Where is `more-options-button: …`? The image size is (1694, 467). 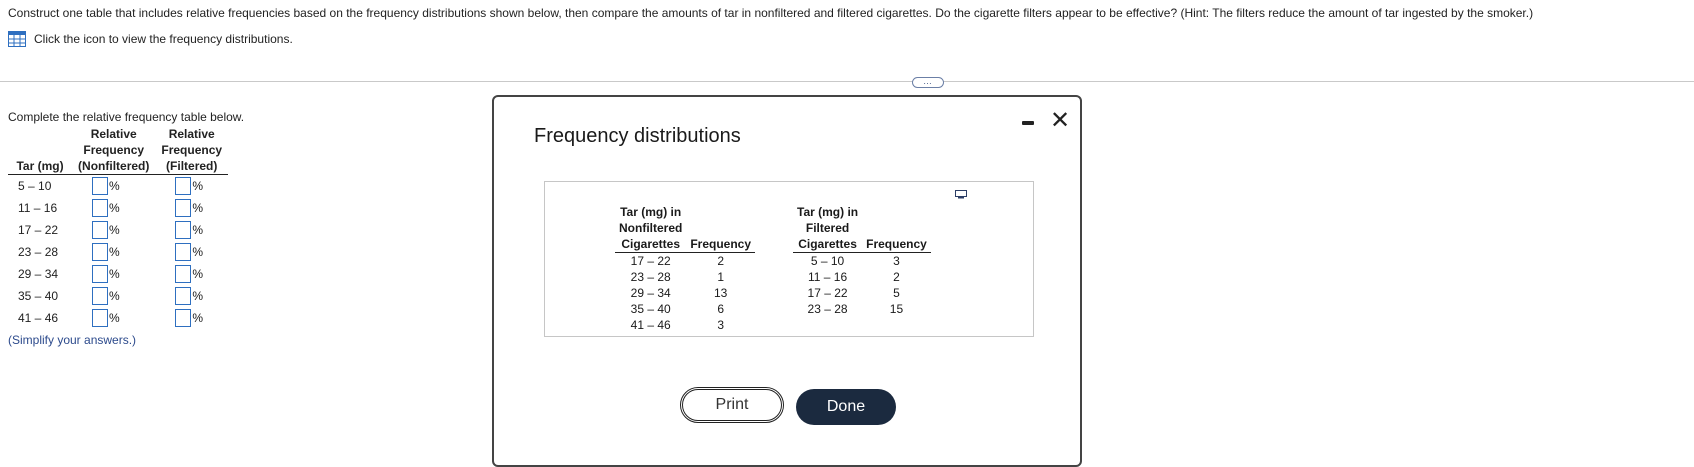 more-options-button: … is located at coordinates (928, 82).